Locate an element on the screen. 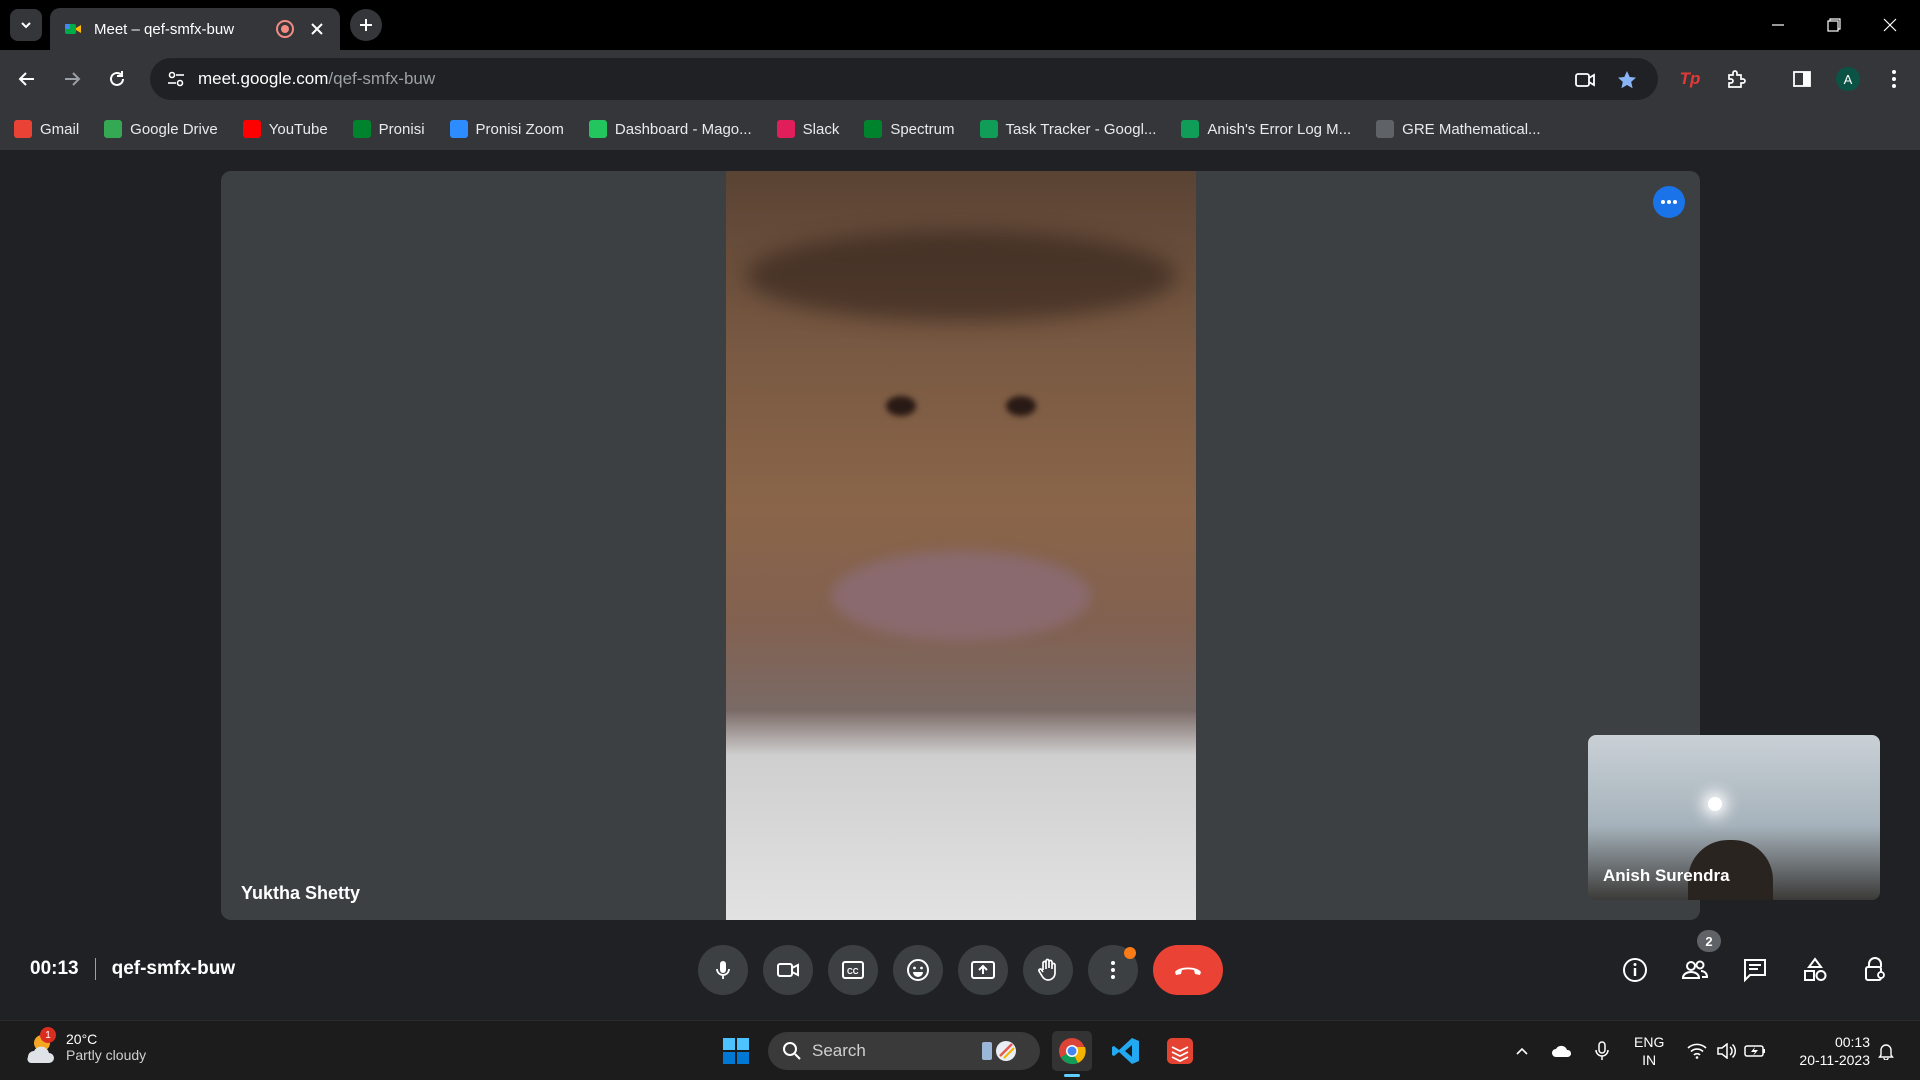 This screenshot has width=1920, height=1080. raise-hand-button is located at coordinates (1048, 970).